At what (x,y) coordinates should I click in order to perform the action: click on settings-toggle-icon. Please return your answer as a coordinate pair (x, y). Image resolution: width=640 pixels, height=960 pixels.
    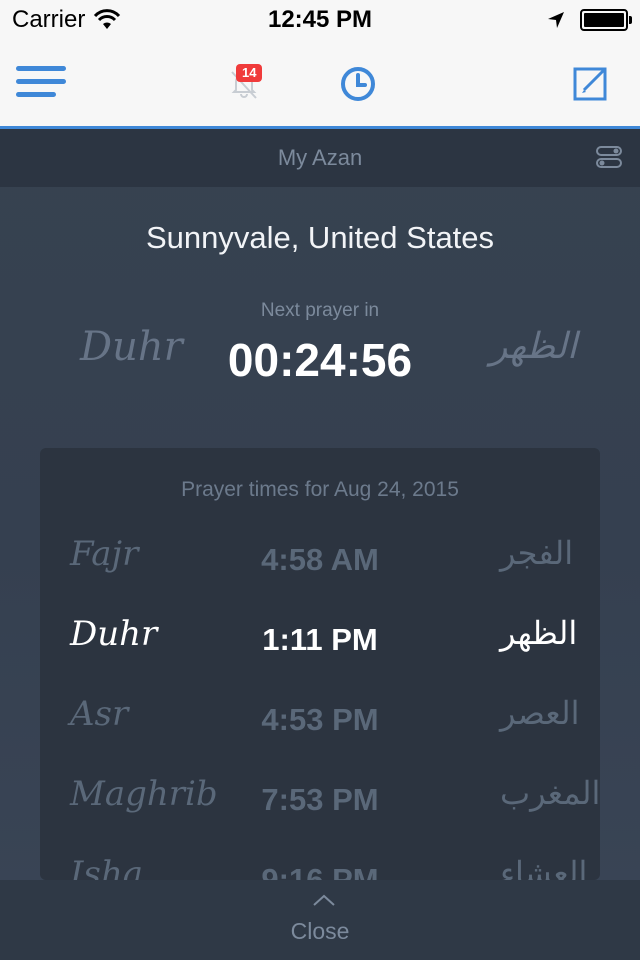
    Looking at the image, I should click on (609, 157).